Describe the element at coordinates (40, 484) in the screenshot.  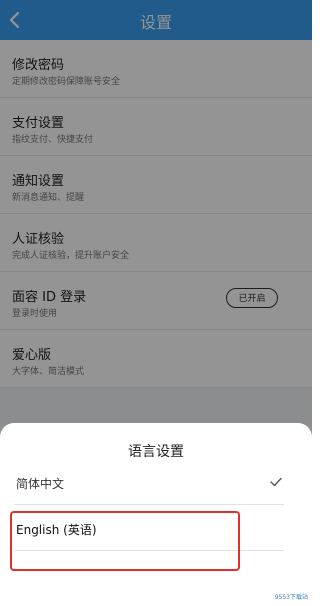
I see `language-option-label: 简体中文` at that location.